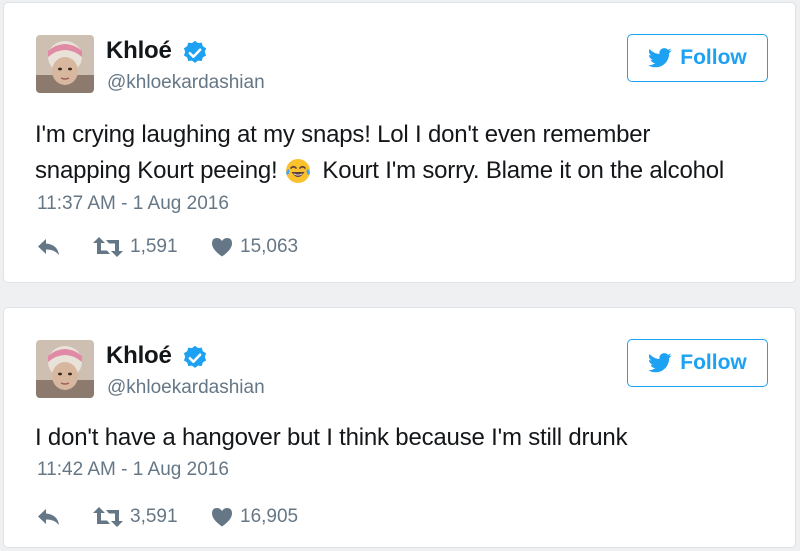  I want to click on tweet-timestamp: 11:42 AM - 1 Aug 2016, so click(133, 470).